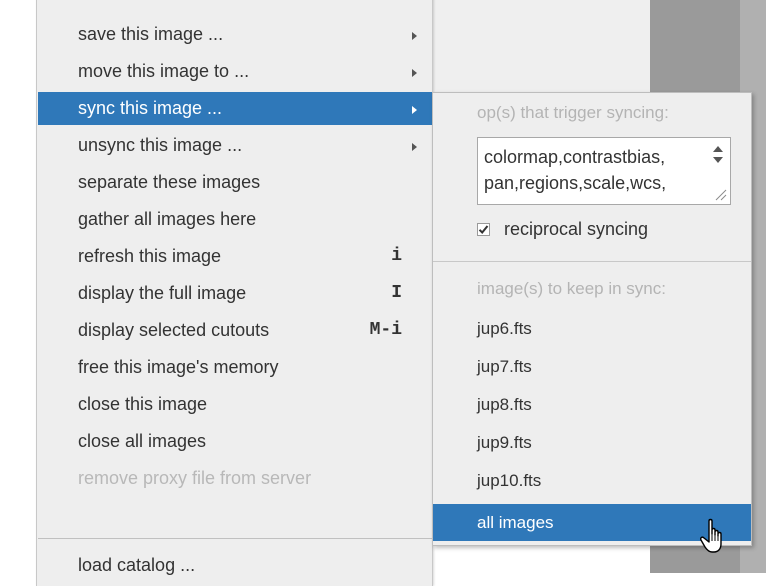  I want to click on menu-item-label: display the full image, so click(162, 293).